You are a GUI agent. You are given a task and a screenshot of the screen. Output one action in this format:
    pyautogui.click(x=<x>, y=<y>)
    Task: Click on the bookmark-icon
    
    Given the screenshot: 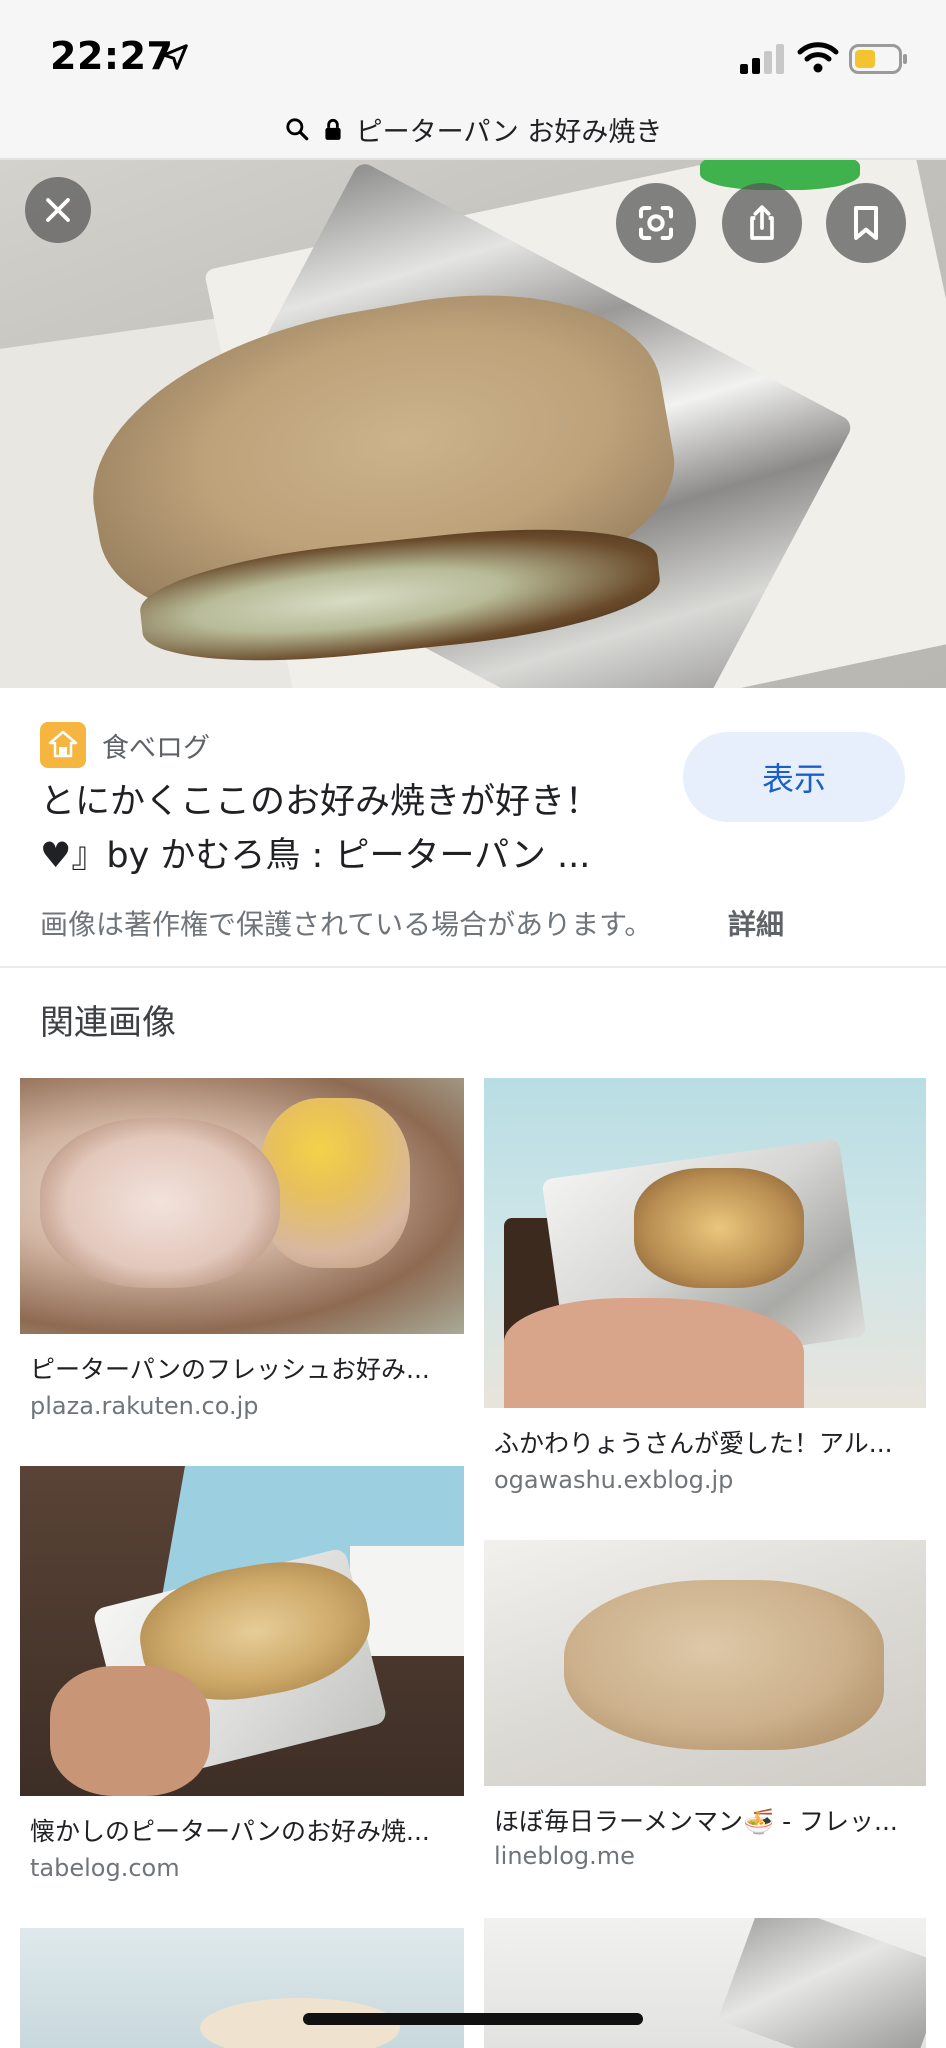 What is the action you would take?
    pyautogui.click(x=866, y=223)
    